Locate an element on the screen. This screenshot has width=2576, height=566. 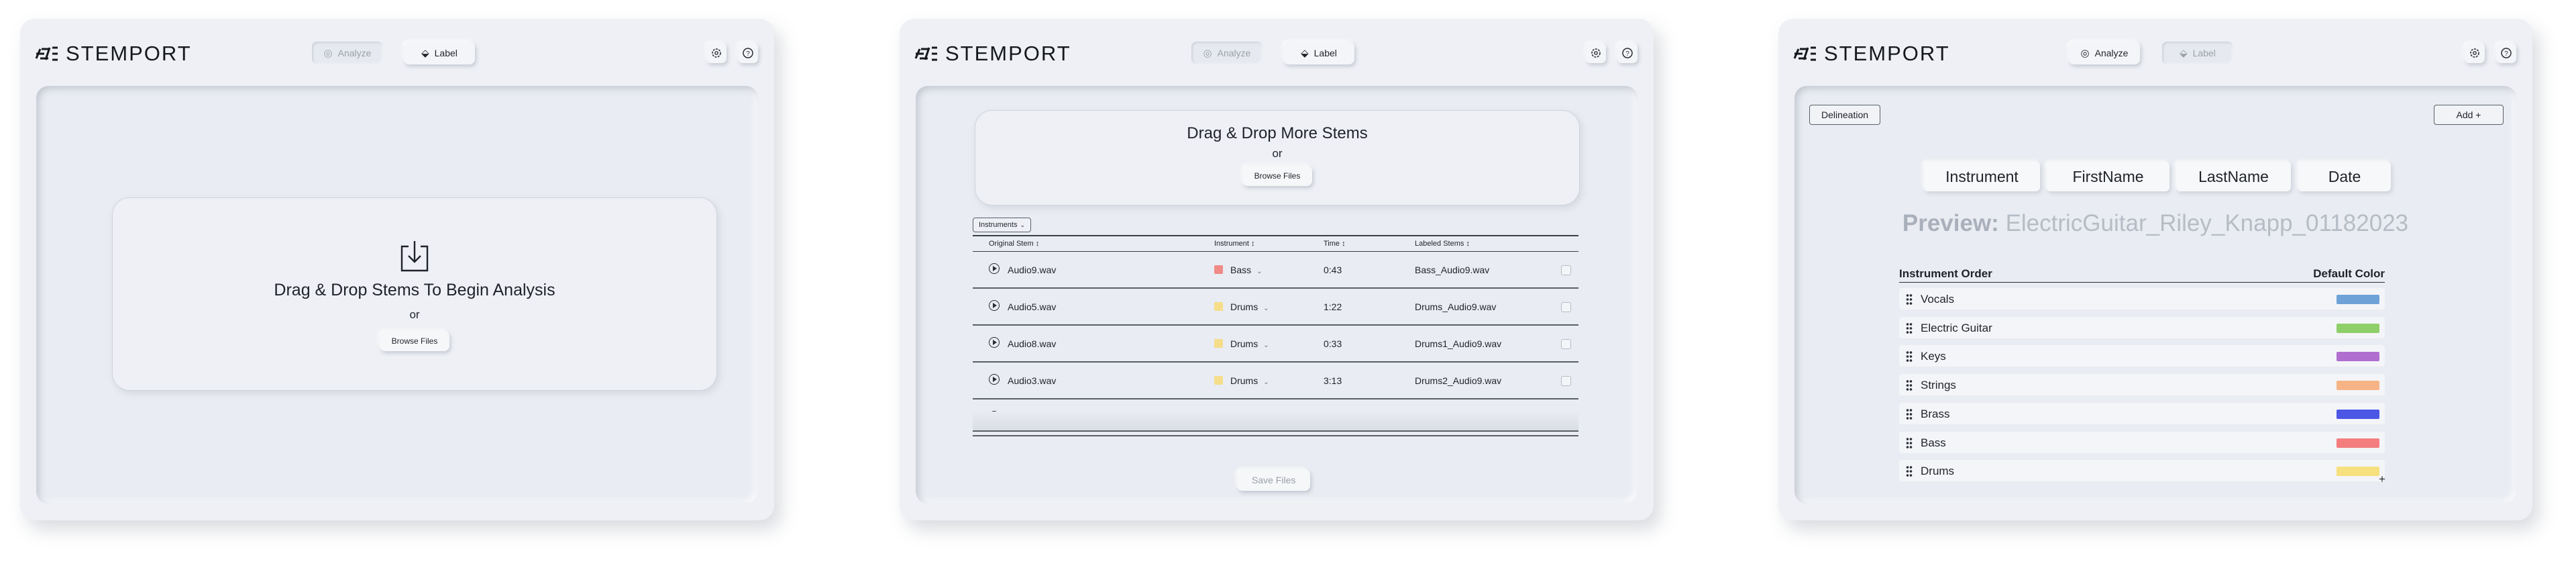
col-instrument: Instrument ↕ is located at coordinates (1234, 244).